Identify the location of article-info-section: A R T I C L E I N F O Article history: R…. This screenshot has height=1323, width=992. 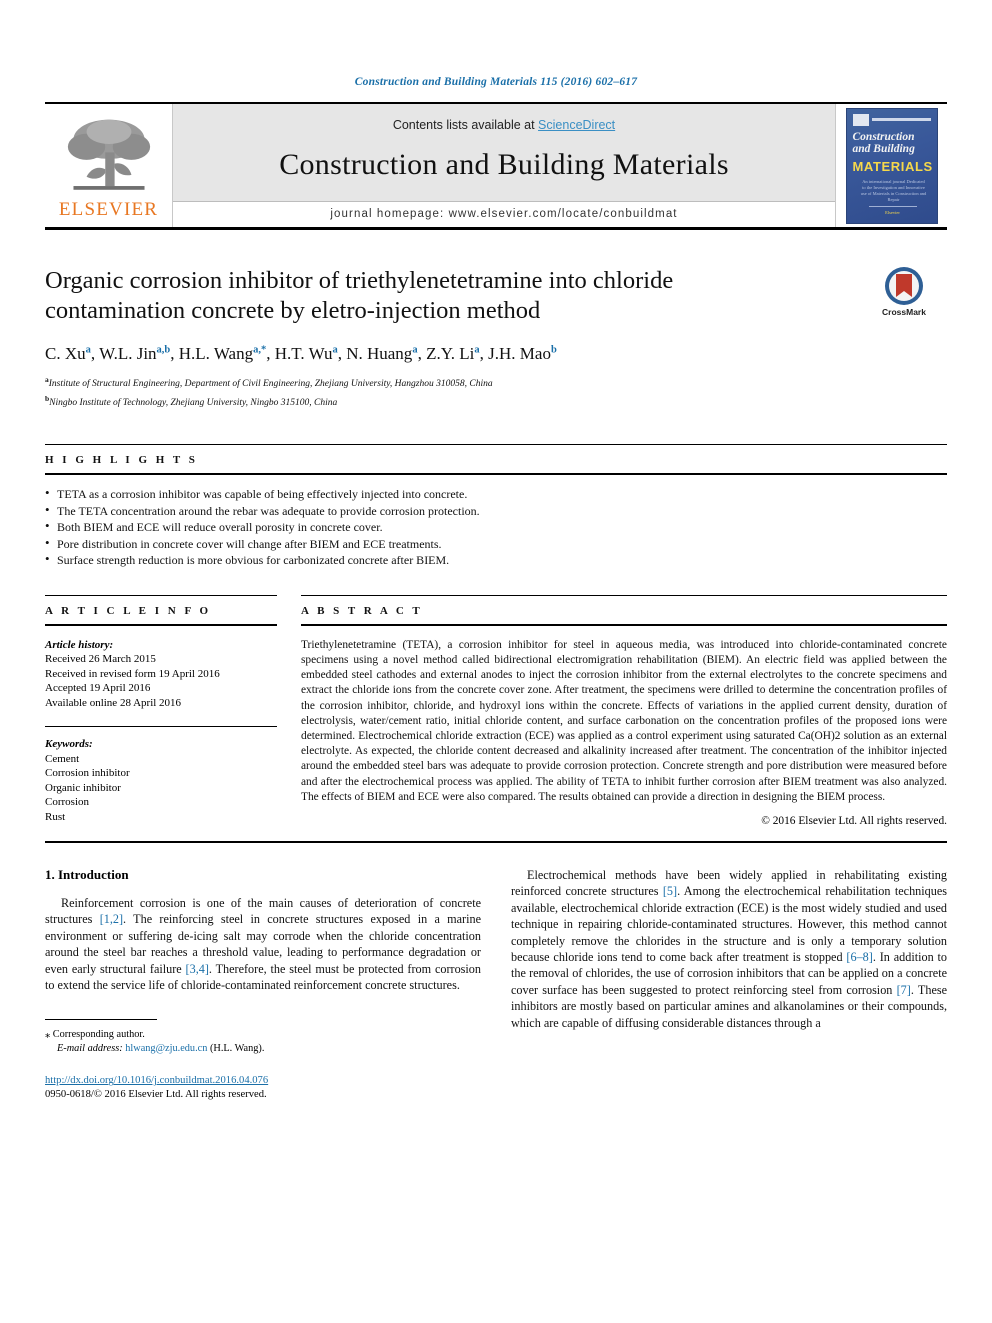
(161, 710).